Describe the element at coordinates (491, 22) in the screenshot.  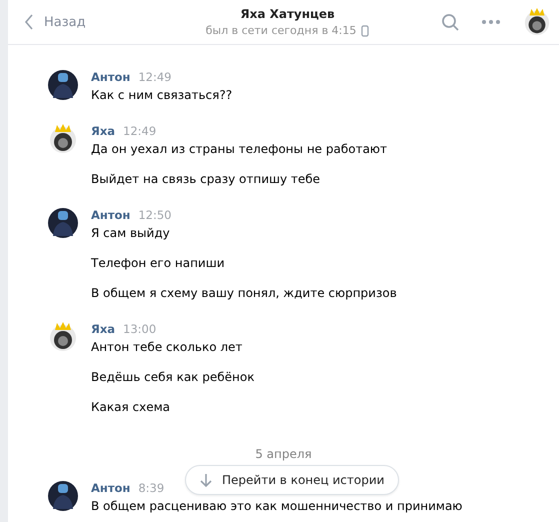
I see `more-icon` at that location.